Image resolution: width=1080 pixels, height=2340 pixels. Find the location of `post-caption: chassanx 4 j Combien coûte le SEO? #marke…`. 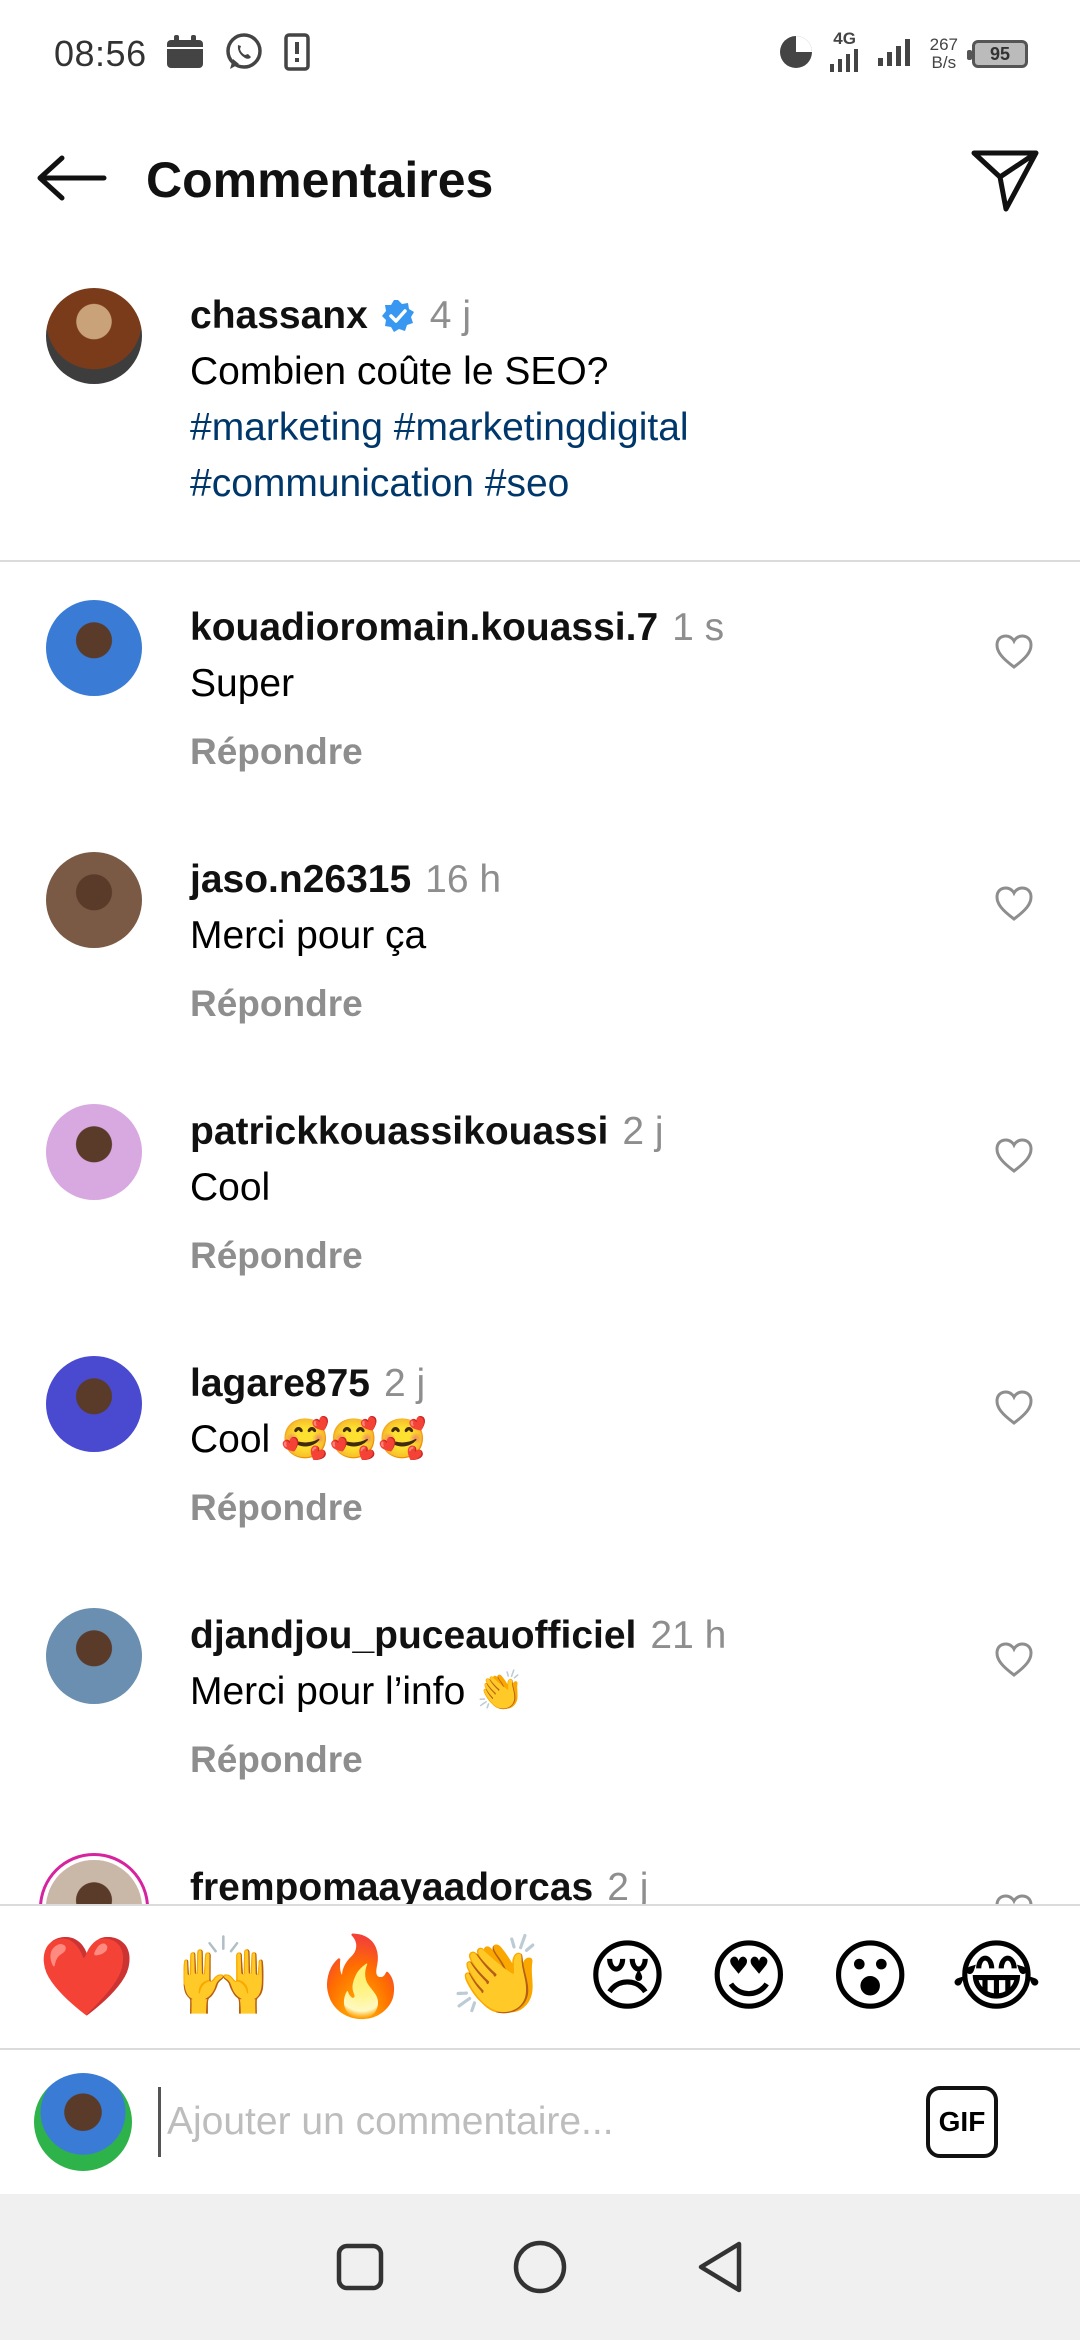

post-caption: chassanx 4 j Combien coûte le SEO? #marke… is located at coordinates (540, 400).